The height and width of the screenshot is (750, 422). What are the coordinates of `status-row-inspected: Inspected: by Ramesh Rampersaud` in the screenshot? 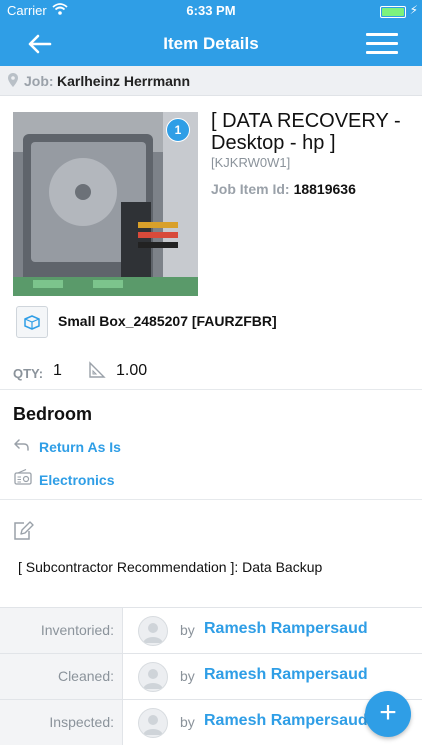 It's located at (211, 722).